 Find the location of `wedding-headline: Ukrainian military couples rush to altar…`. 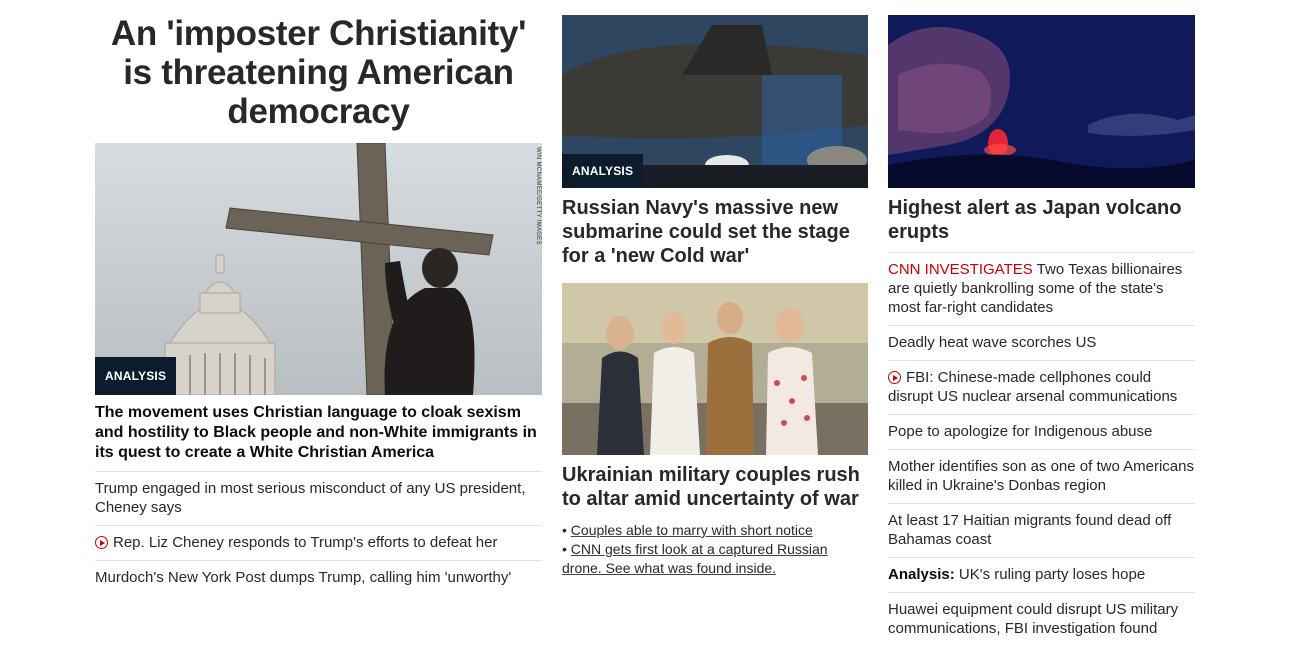

wedding-headline: Ukrainian military couples rush to altar… is located at coordinates (711, 487).